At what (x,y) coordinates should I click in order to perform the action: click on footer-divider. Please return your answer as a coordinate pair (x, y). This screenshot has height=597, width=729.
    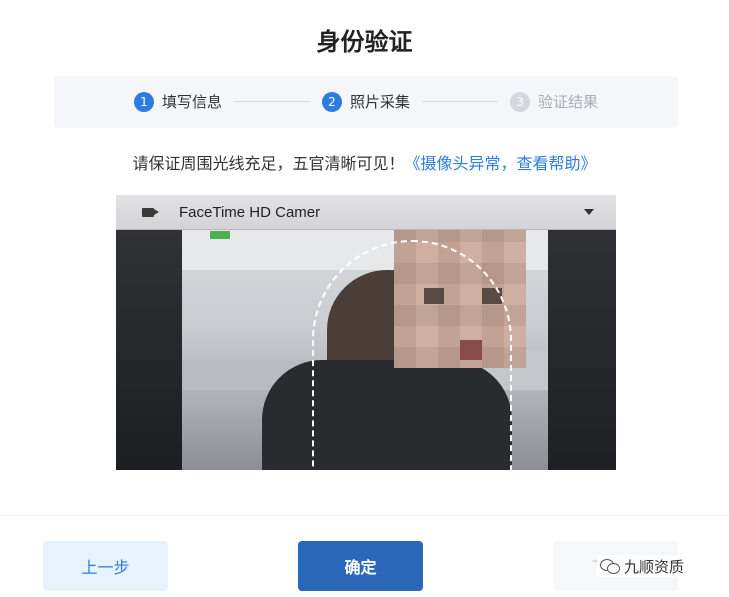
    Looking at the image, I should click on (364, 515).